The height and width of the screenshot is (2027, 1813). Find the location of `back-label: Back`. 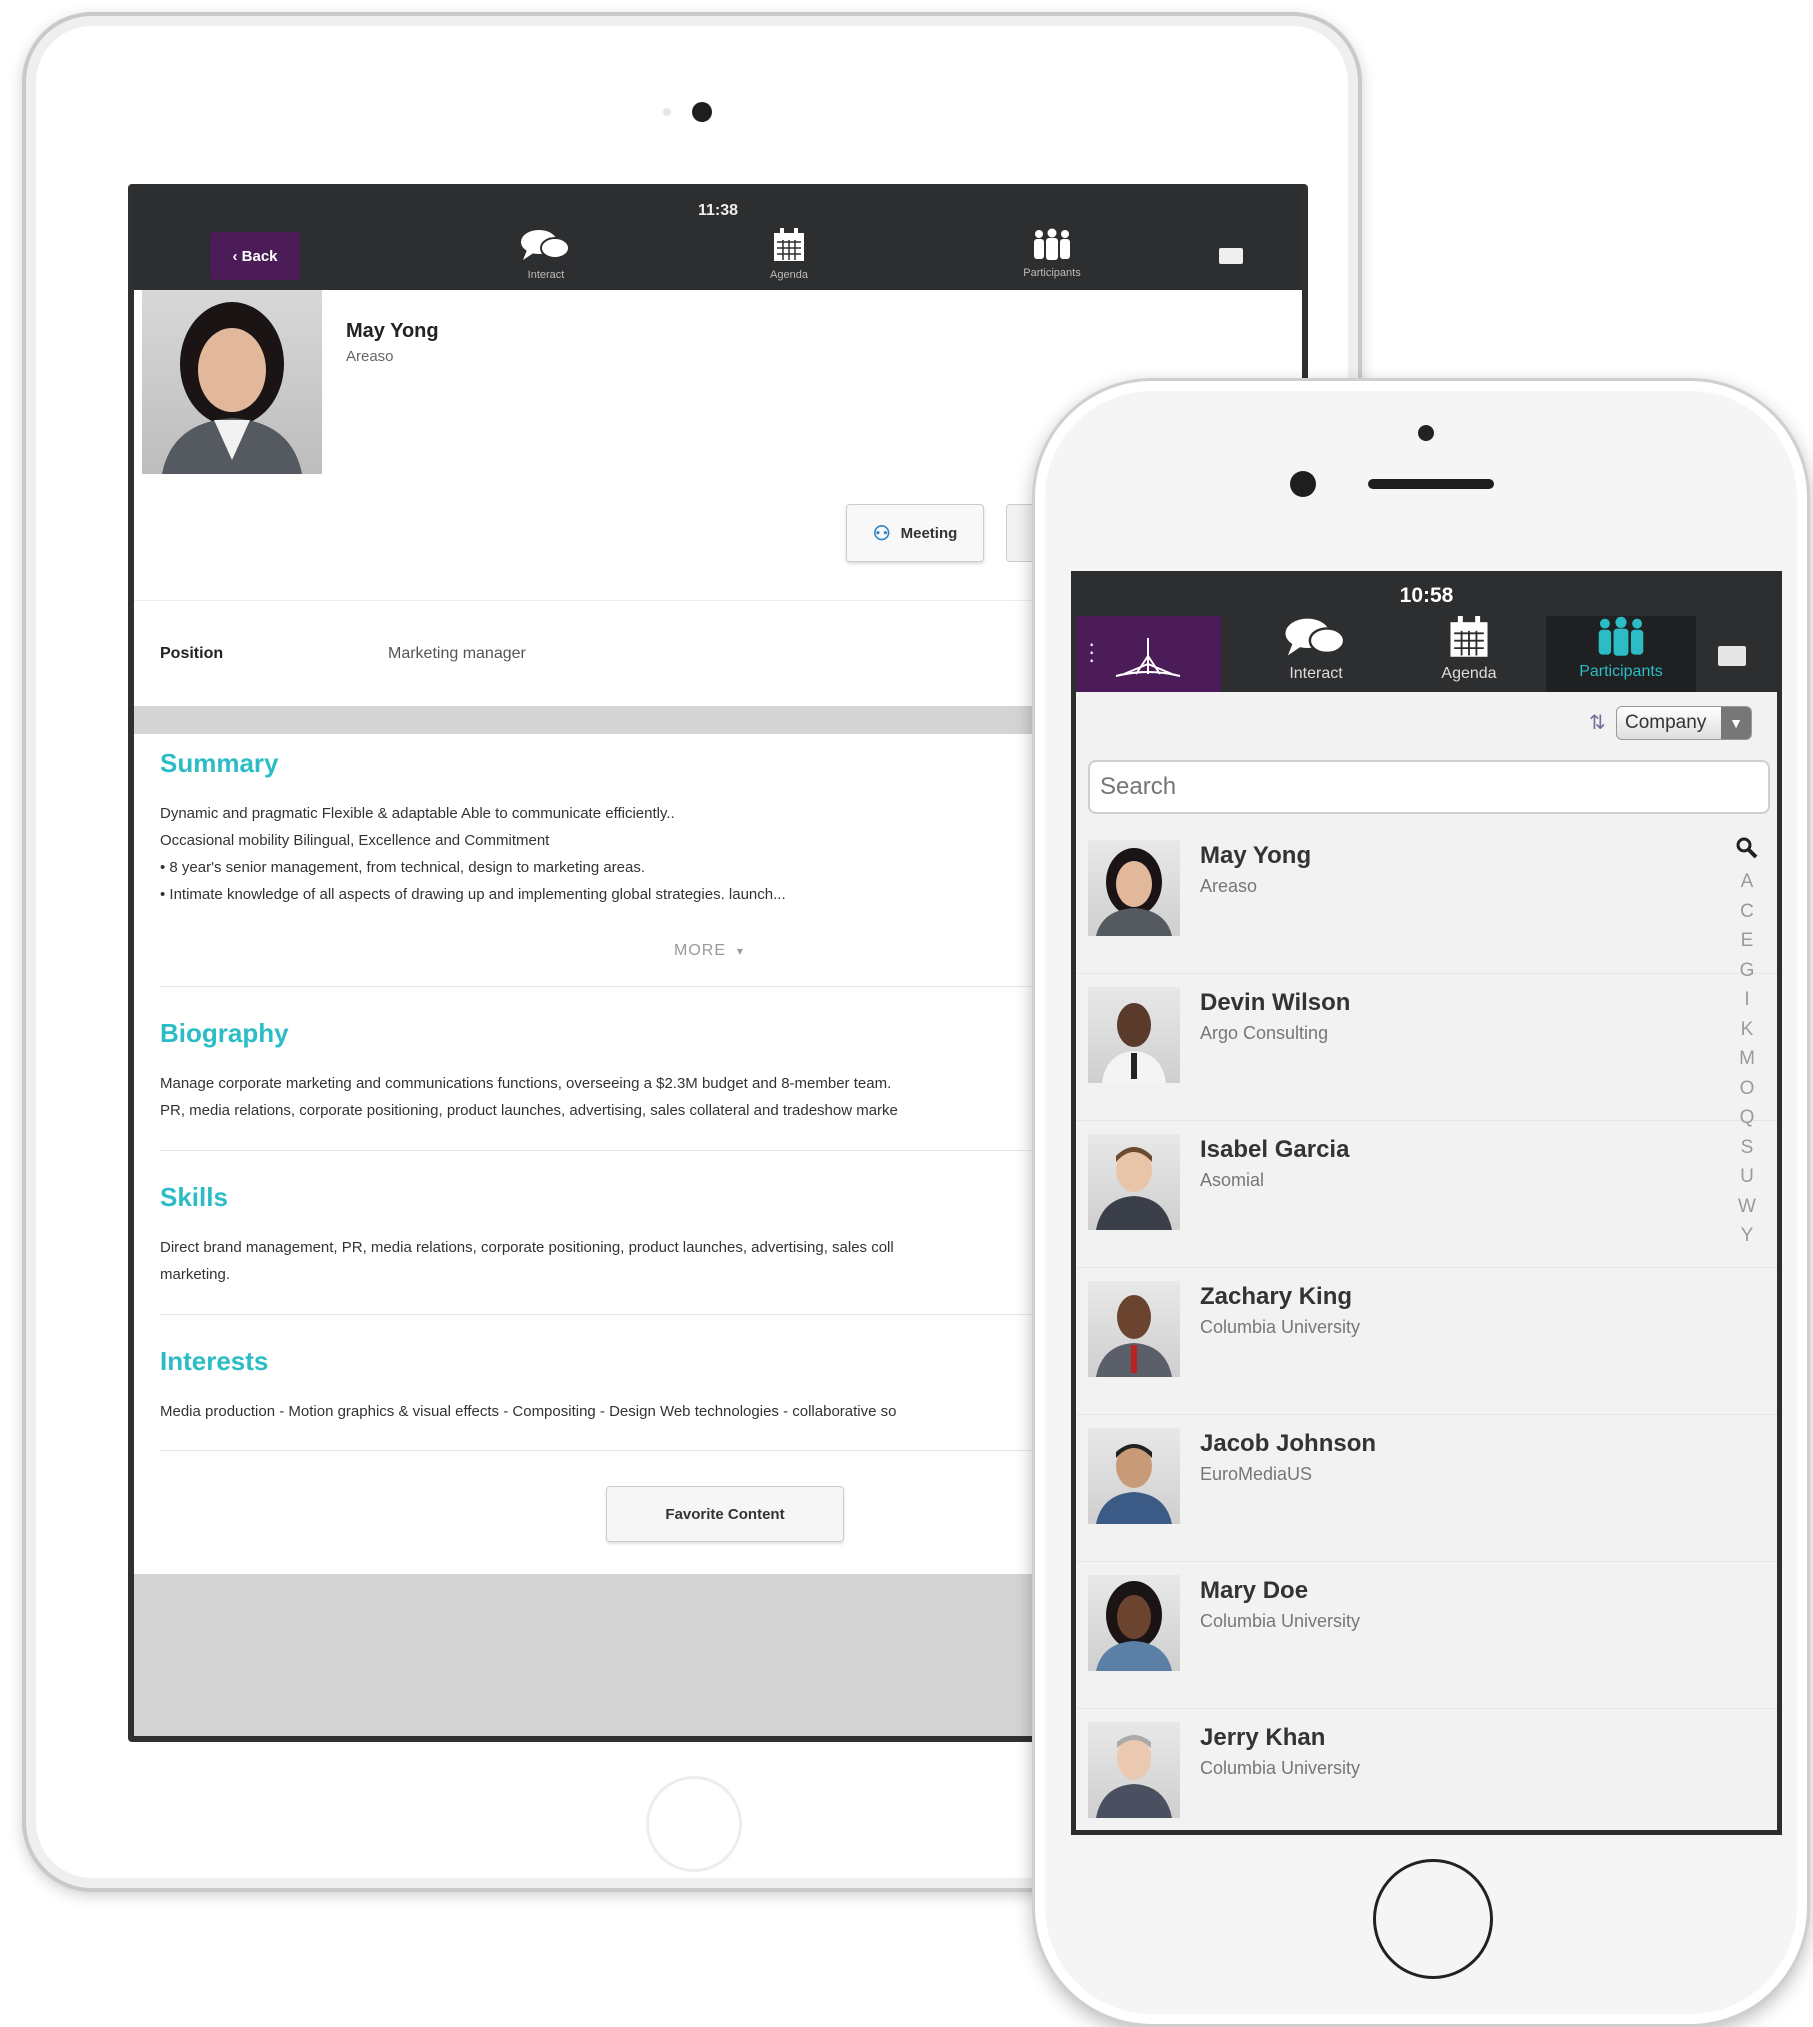

back-label: Back is located at coordinates (259, 256).